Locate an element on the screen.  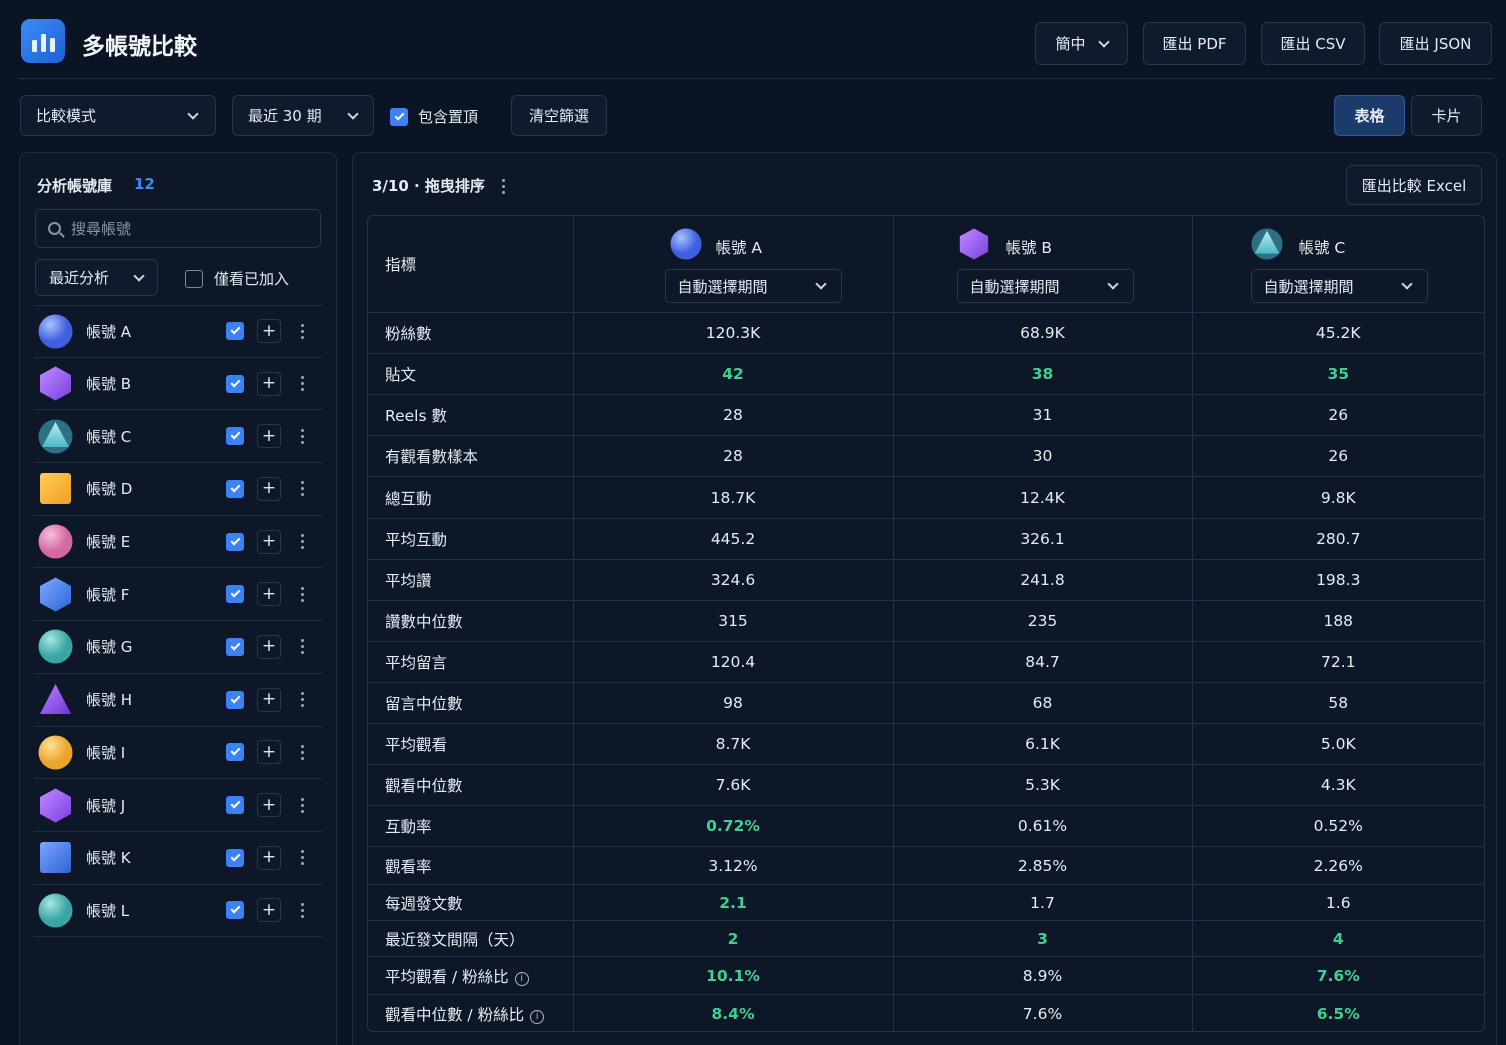
only-added-toggle: 僅看已加入 is located at coordinates (237, 278).